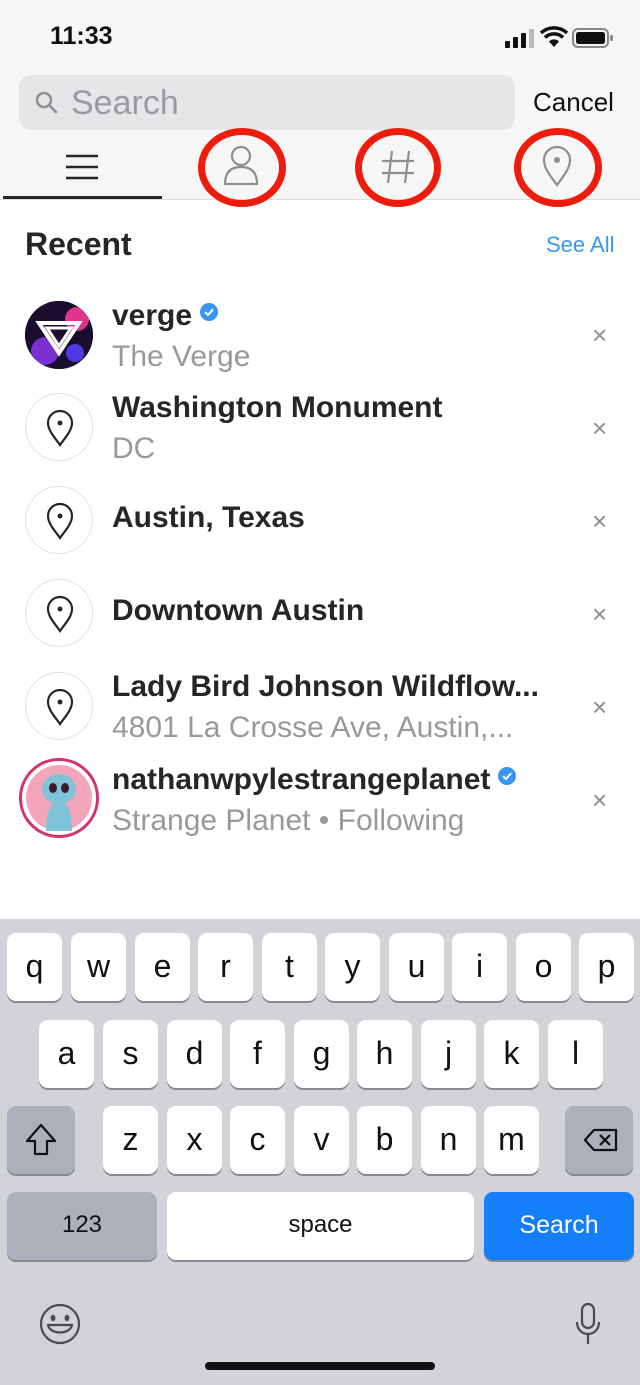 The width and height of the screenshot is (640, 1385). I want to click on section-title-recent: Recent, so click(78, 244).